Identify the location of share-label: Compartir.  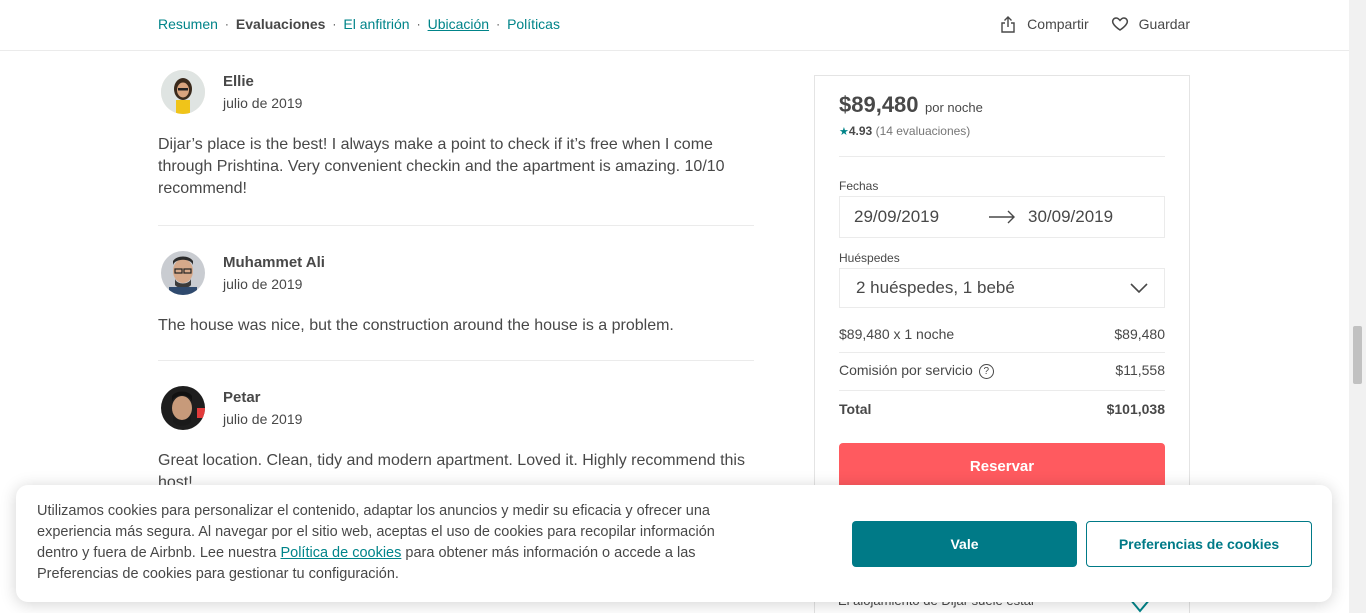
(1058, 24).